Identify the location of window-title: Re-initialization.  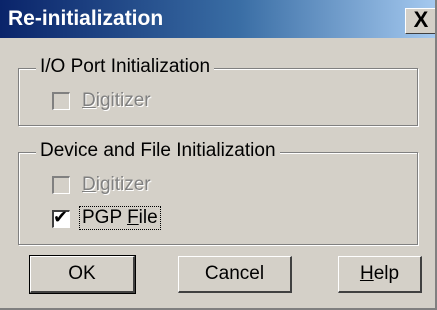
(86, 18).